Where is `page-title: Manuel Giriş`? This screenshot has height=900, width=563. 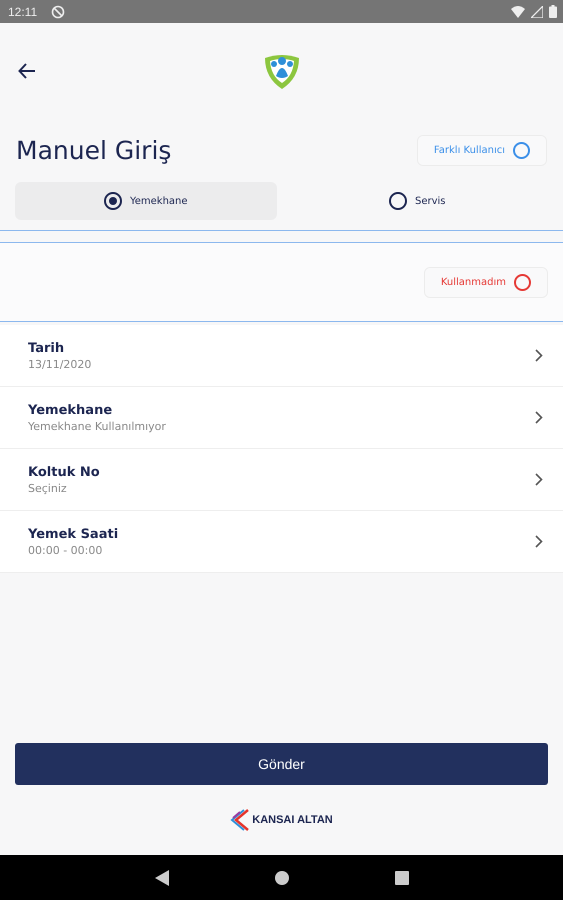 page-title: Manuel Giriş is located at coordinates (94, 150).